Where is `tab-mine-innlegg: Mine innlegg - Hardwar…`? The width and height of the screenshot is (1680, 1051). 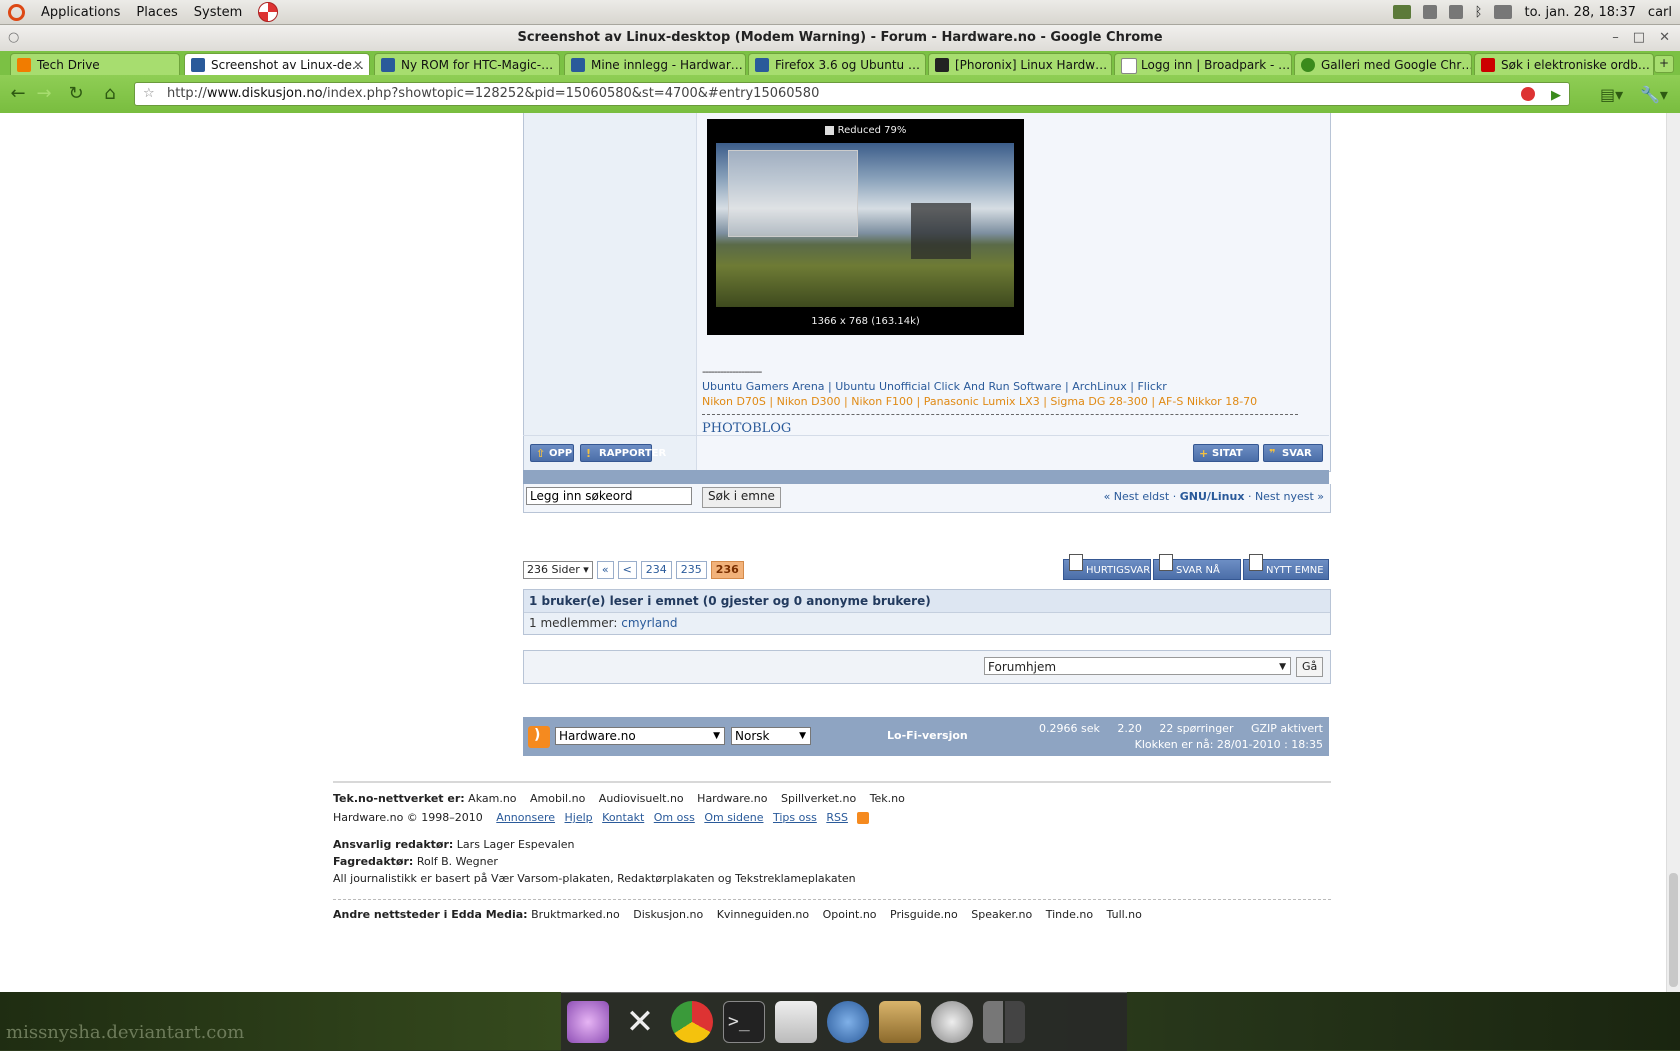
tab-mine-innlegg: Mine innlegg - Hardwar… is located at coordinates (655, 64).